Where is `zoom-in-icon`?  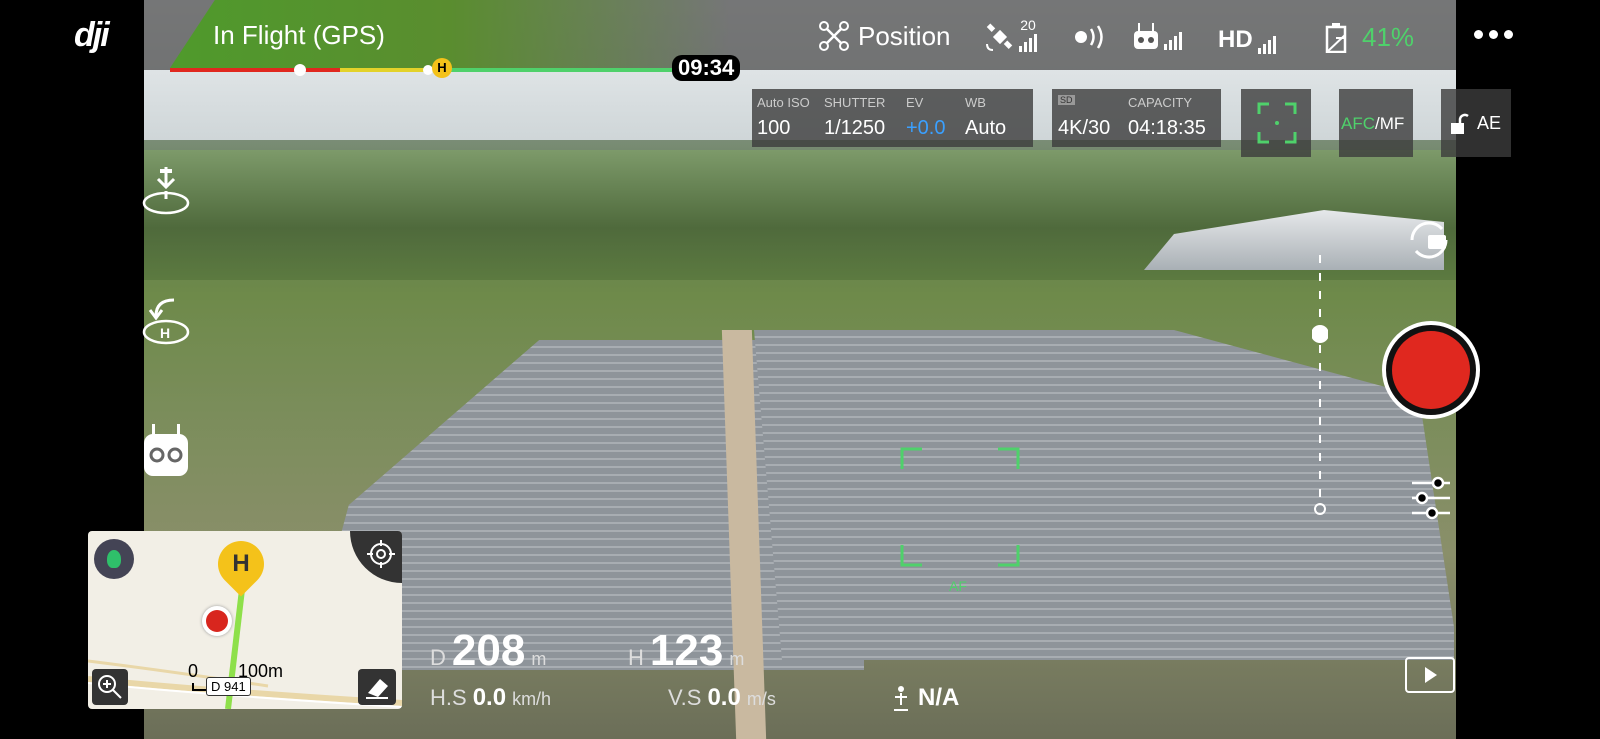 zoom-in-icon is located at coordinates (110, 687).